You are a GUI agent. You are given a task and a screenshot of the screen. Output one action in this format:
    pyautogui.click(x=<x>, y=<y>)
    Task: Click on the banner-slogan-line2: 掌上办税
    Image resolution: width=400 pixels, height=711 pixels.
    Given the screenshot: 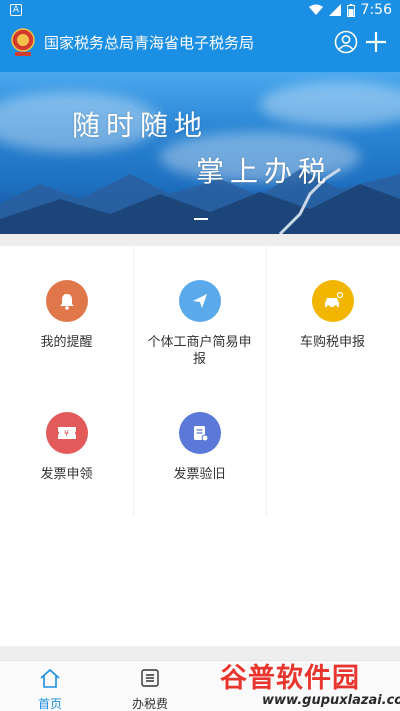 What is the action you would take?
    pyautogui.click(x=264, y=171)
    